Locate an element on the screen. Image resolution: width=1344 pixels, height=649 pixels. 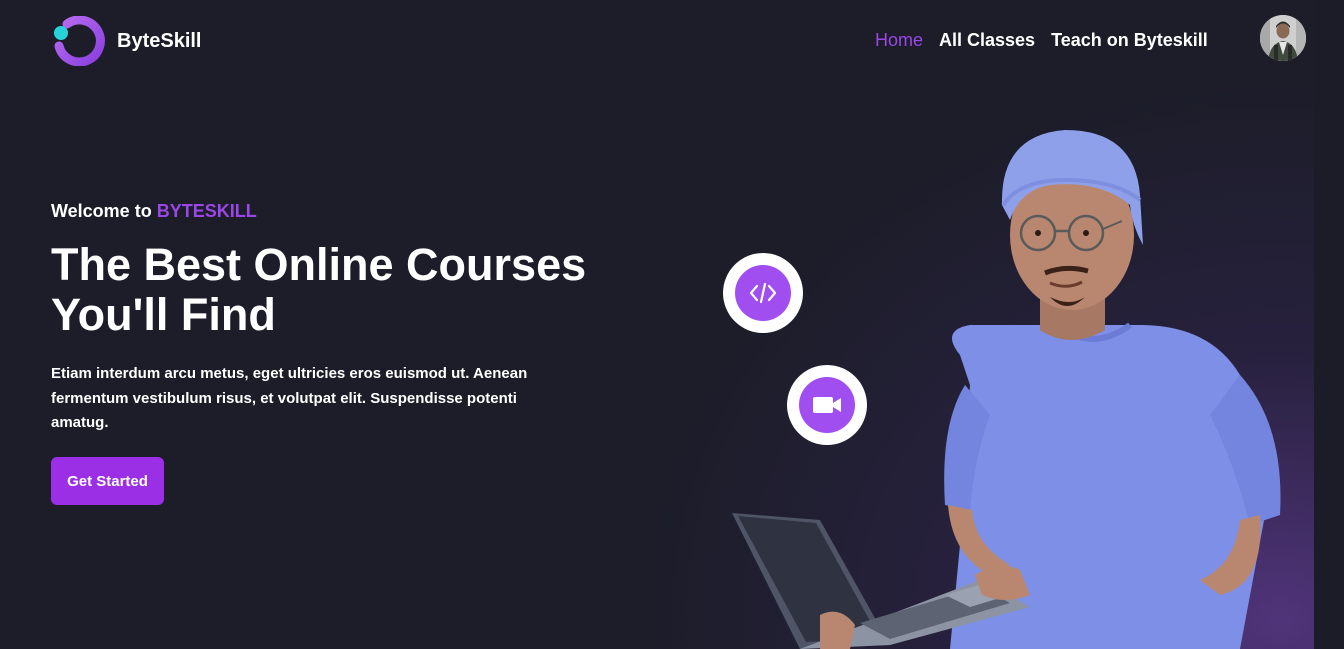
headline-line-2: You'll Find is located at coordinates (163, 314).